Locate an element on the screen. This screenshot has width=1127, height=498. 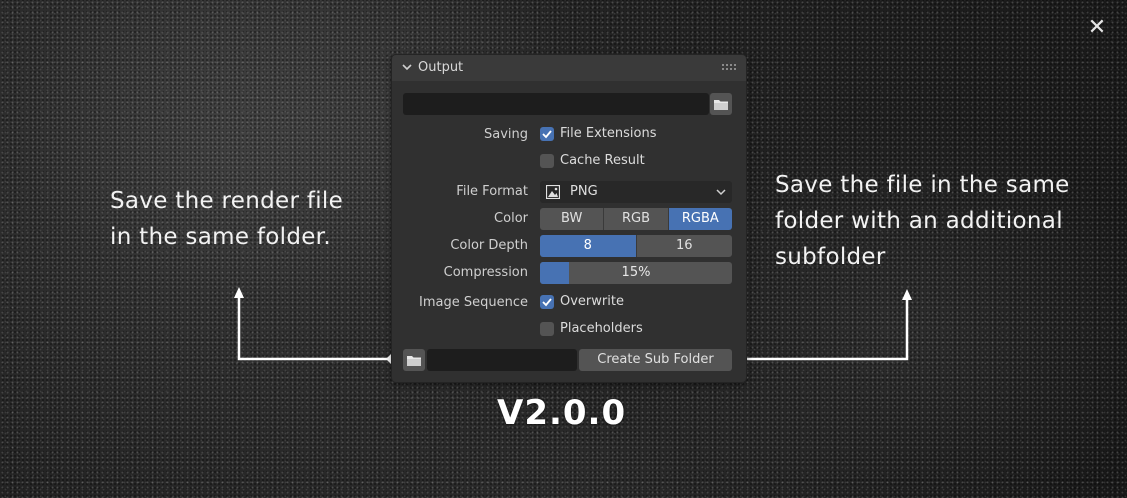
color-depth-option-16: 16 is located at coordinates (684, 246).